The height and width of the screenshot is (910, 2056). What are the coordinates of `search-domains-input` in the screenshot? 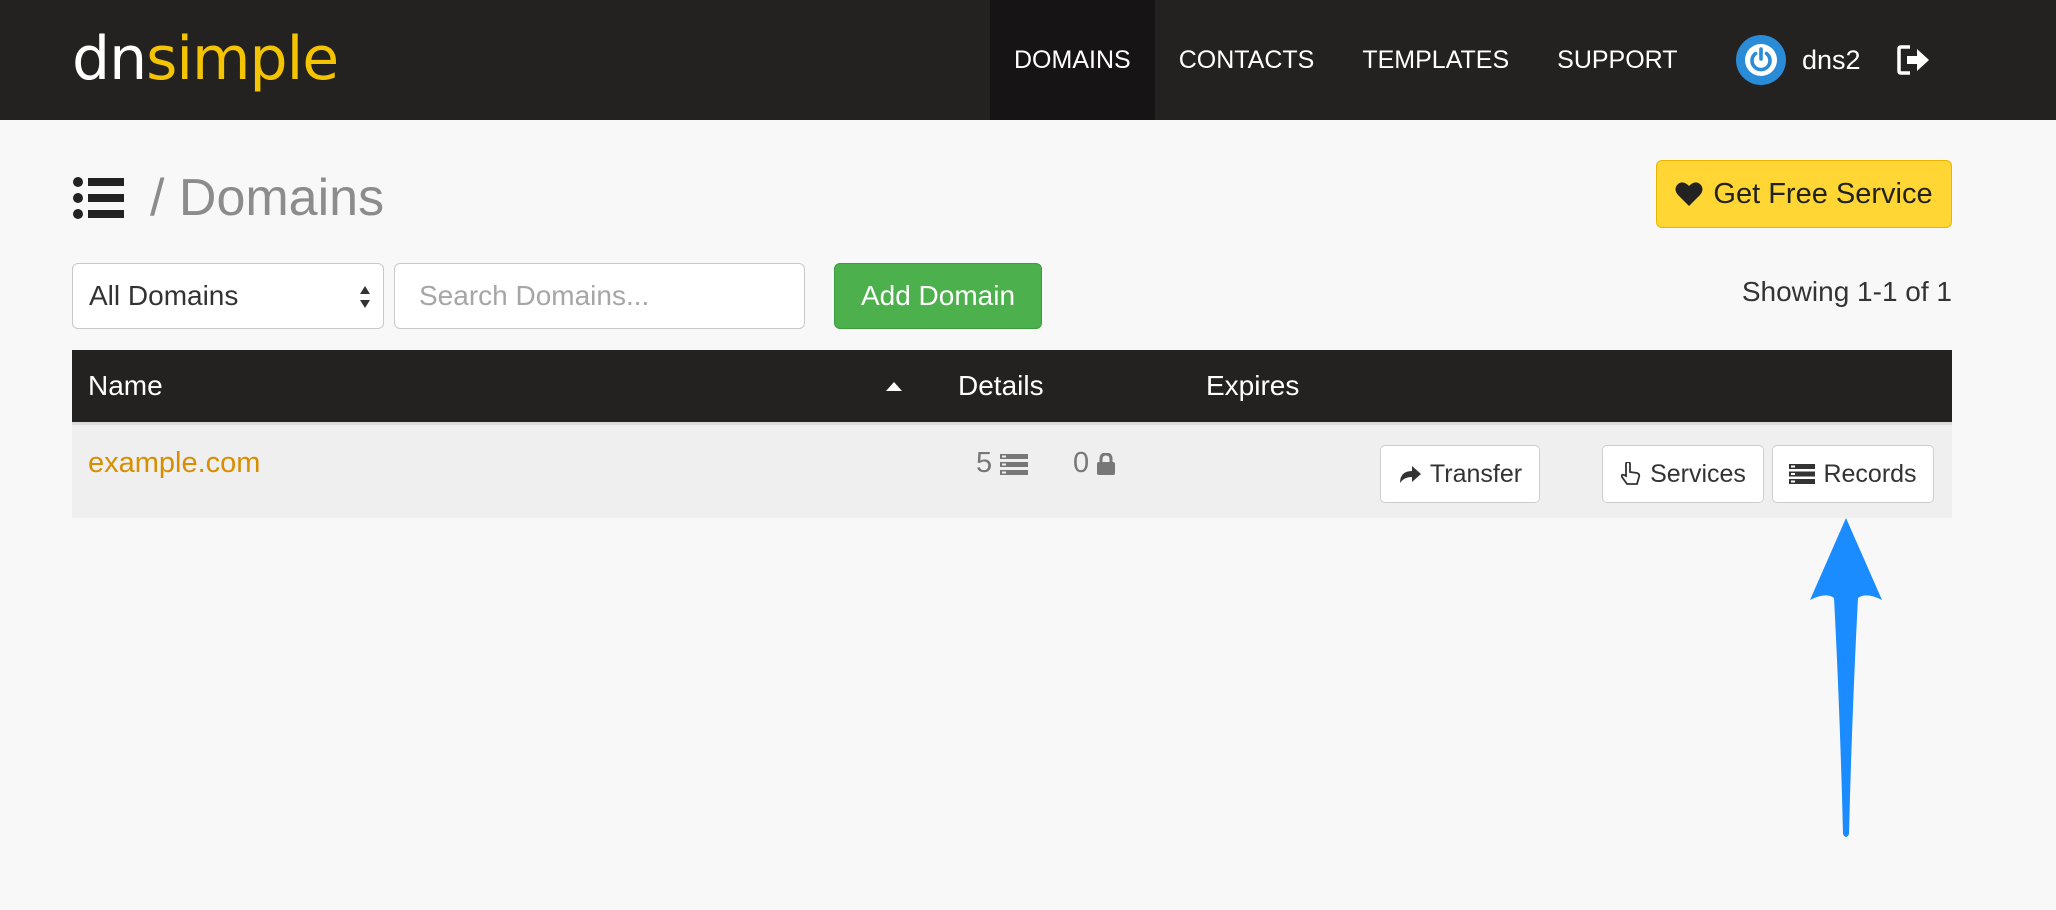 It's located at (599, 296).